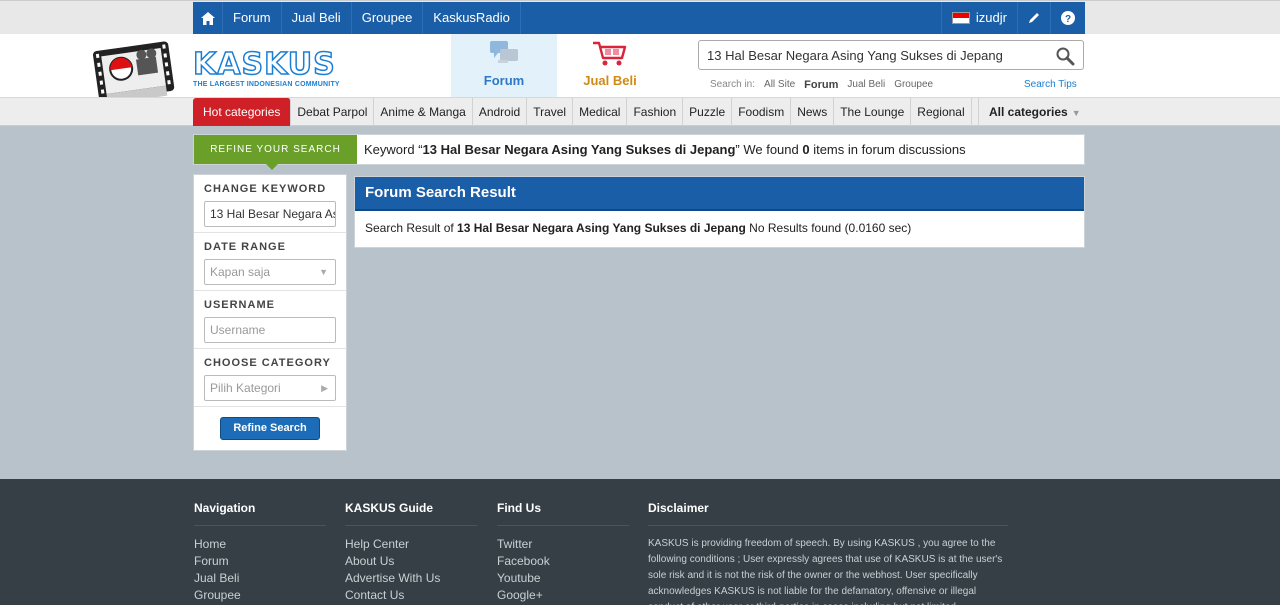 Image resolution: width=1280 pixels, height=605 pixels. Describe the element at coordinates (610, 54) in the screenshot. I see `shopping-cart-icon` at that location.